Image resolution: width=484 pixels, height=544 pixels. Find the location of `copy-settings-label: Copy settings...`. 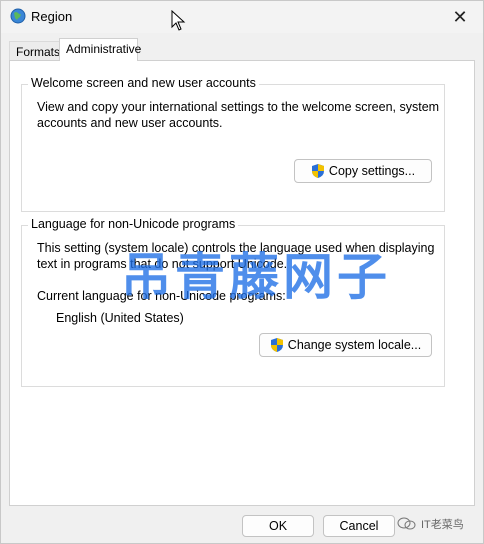

copy-settings-label: Copy settings... is located at coordinates (372, 171).